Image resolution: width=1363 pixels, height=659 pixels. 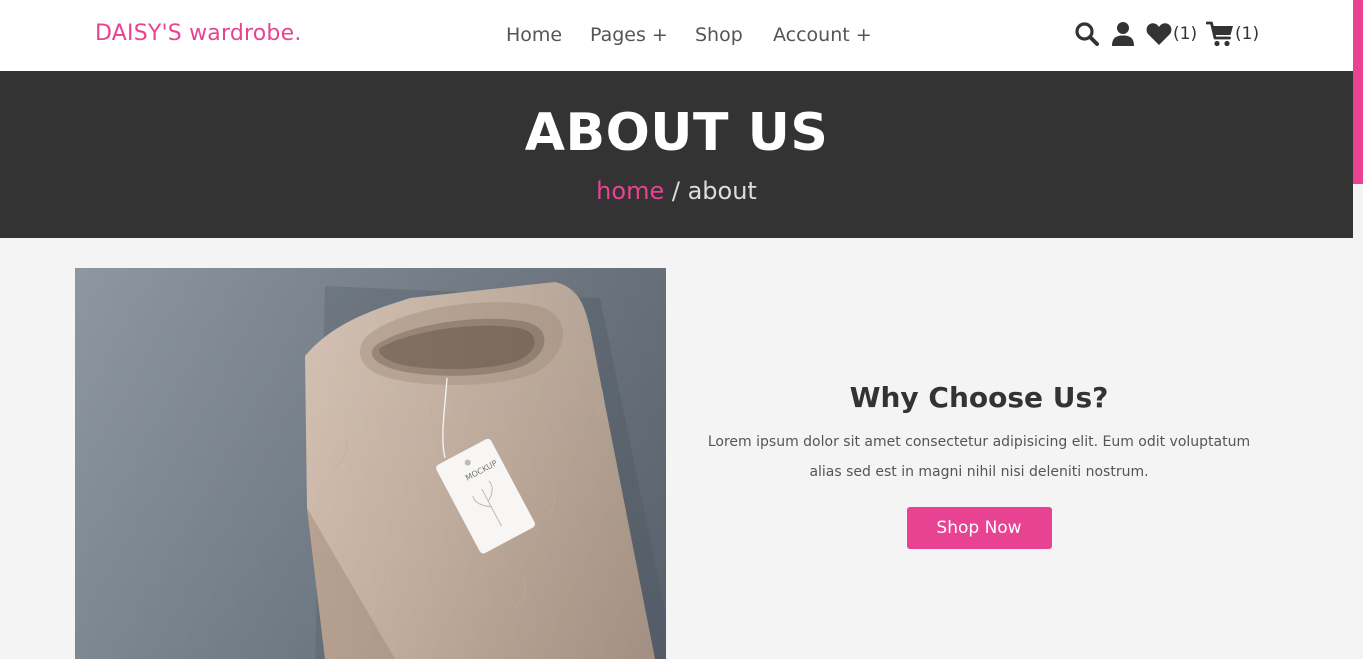 What do you see at coordinates (979, 528) in the screenshot?
I see `shop-now-button: Shop Now` at bounding box center [979, 528].